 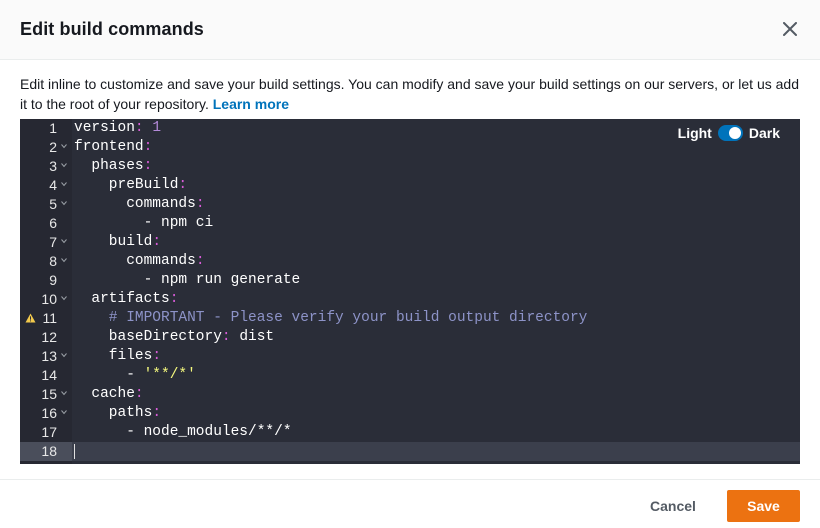 What do you see at coordinates (410, 261) in the screenshot?
I see `code-line: 8 commands:` at bounding box center [410, 261].